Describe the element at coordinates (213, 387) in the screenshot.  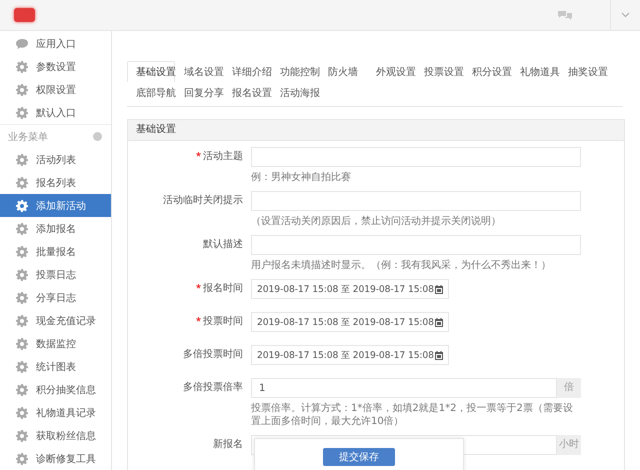
I see `field-label: 多倍投票倍率` at that location.